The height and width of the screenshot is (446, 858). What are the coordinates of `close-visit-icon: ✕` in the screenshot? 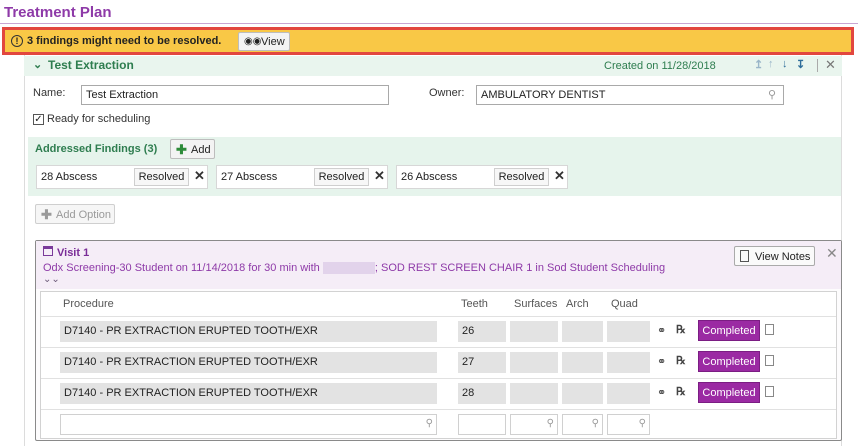 It's located at (832, 253).